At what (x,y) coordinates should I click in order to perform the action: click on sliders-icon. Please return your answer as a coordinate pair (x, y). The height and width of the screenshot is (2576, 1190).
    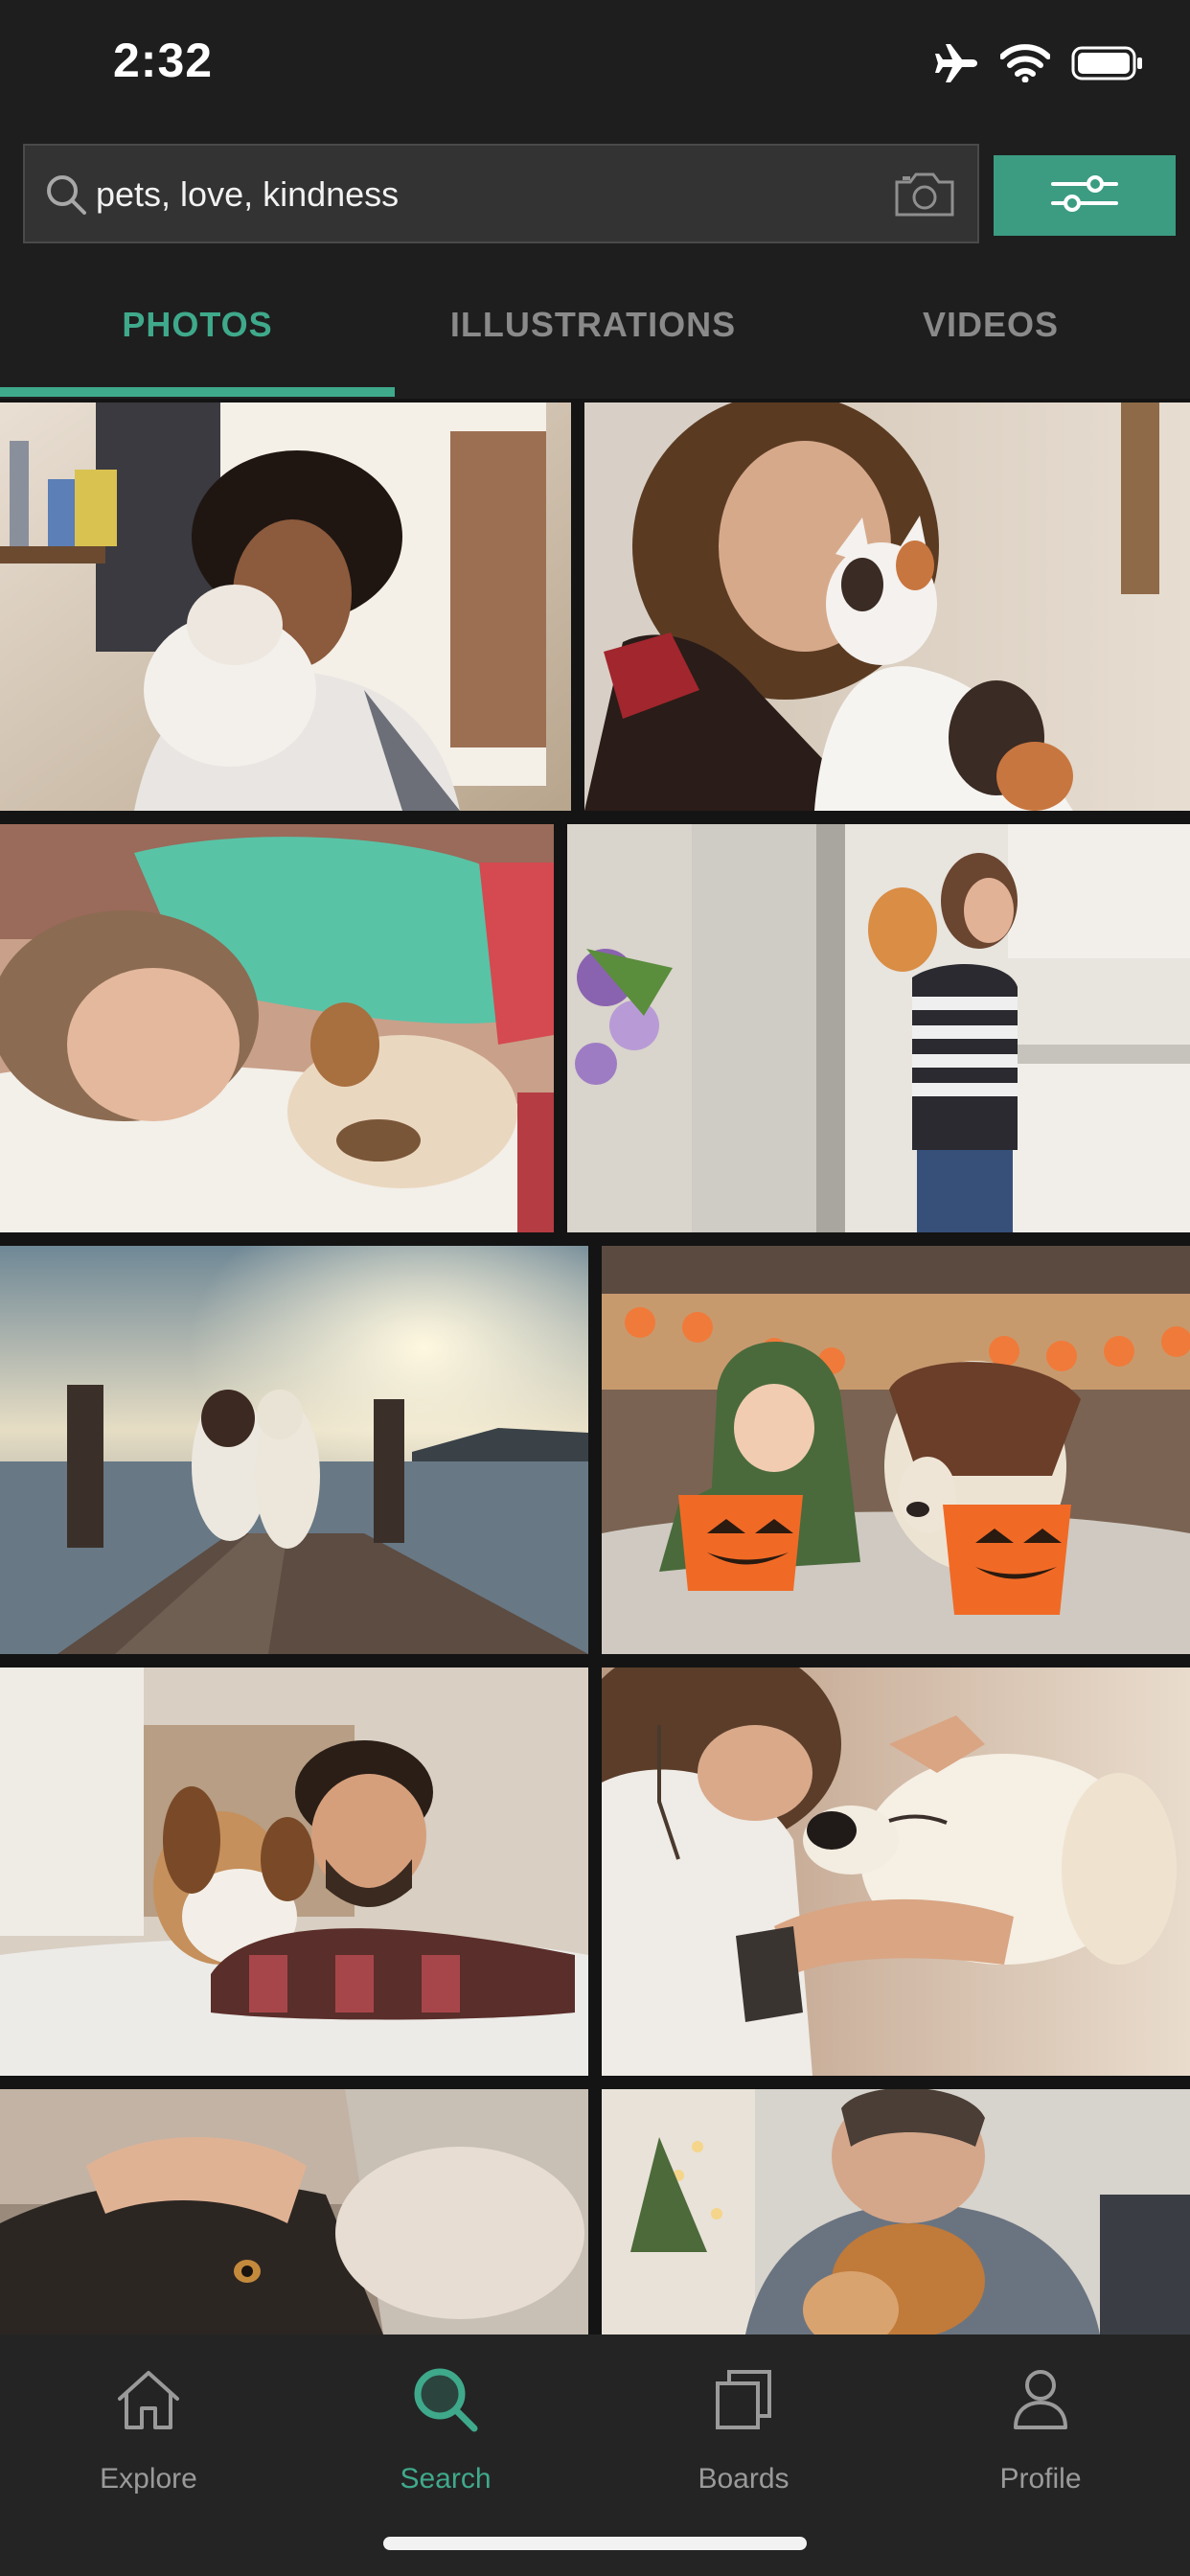
    Looking at the image, I should click on (1084, 195).